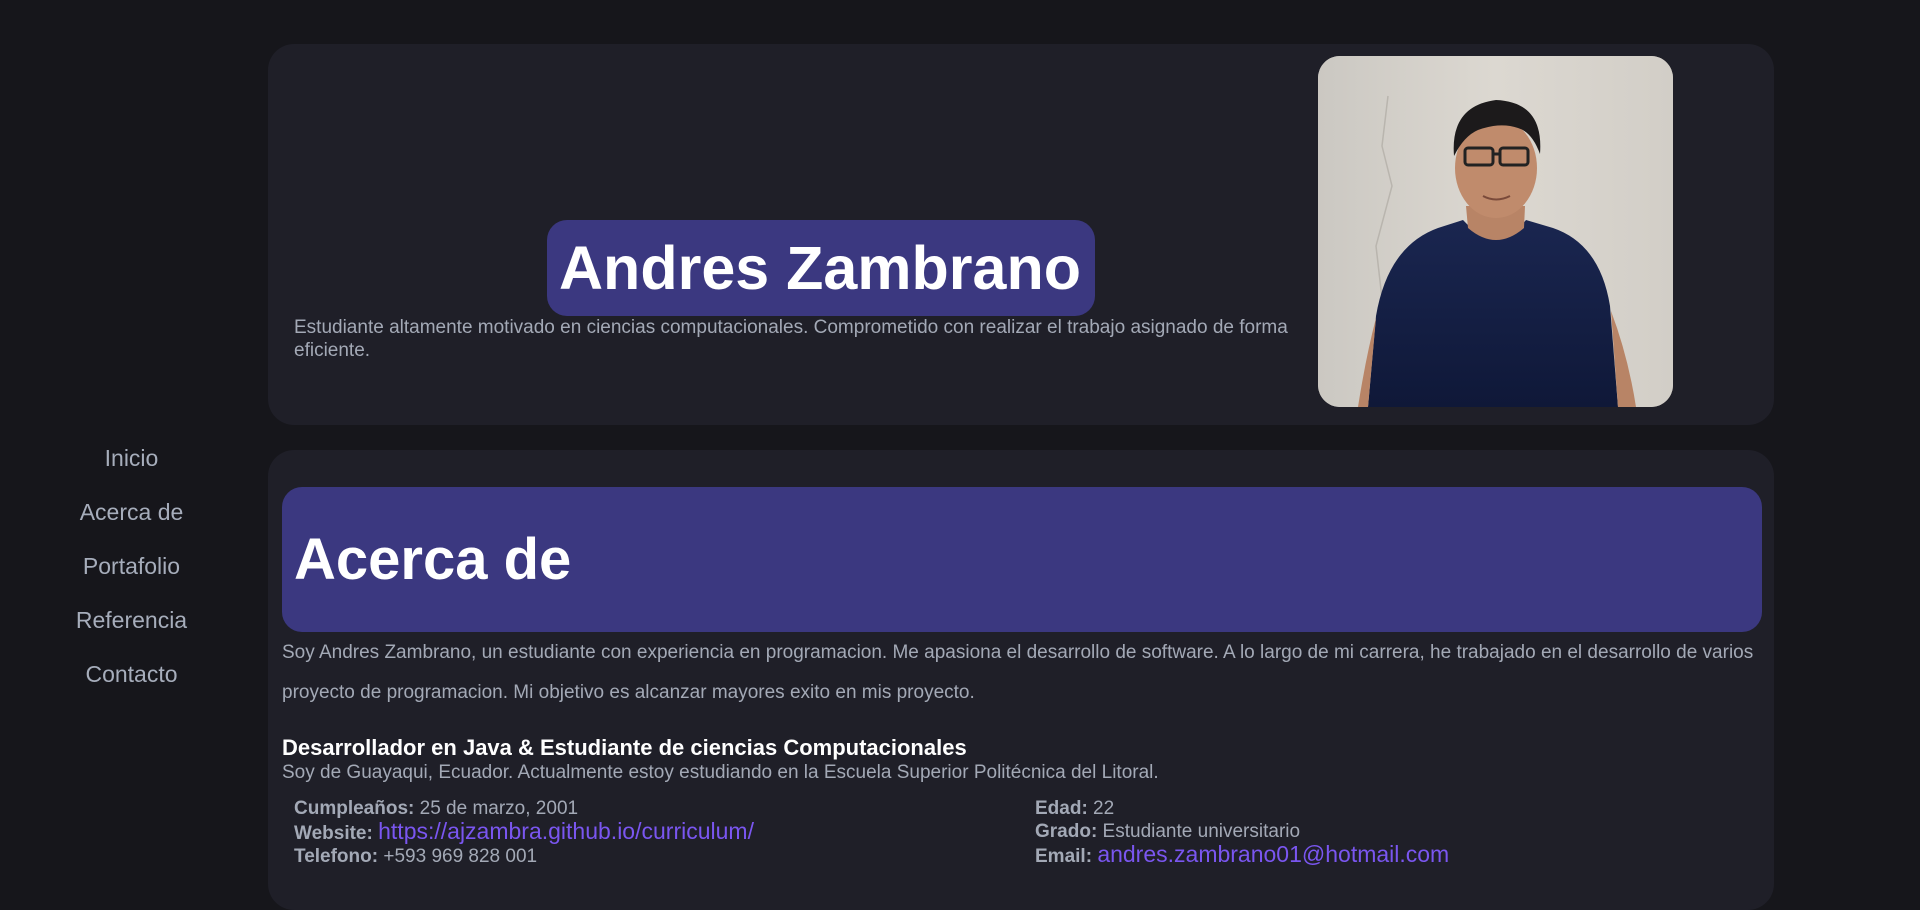 Image resolution: width=1920 pixels, height=910 pixels. What do you see at coordinates (333, 833) in the screenshot?
I see `info-key: Website:` at bounding box center [333, 833].